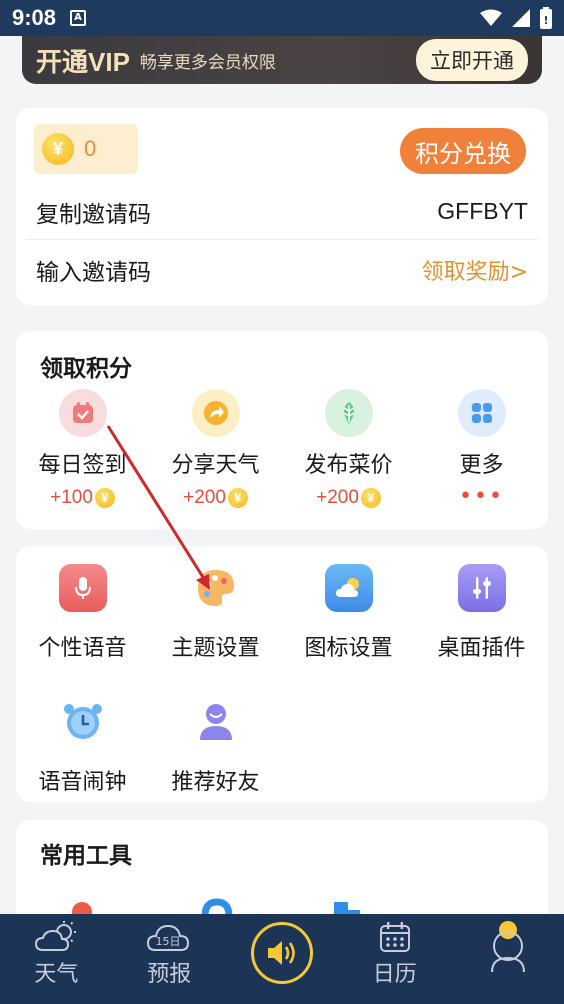 The width and height of the screenshot is (564, 1004). I want to click on vegetable-icon, so click(348, 413).